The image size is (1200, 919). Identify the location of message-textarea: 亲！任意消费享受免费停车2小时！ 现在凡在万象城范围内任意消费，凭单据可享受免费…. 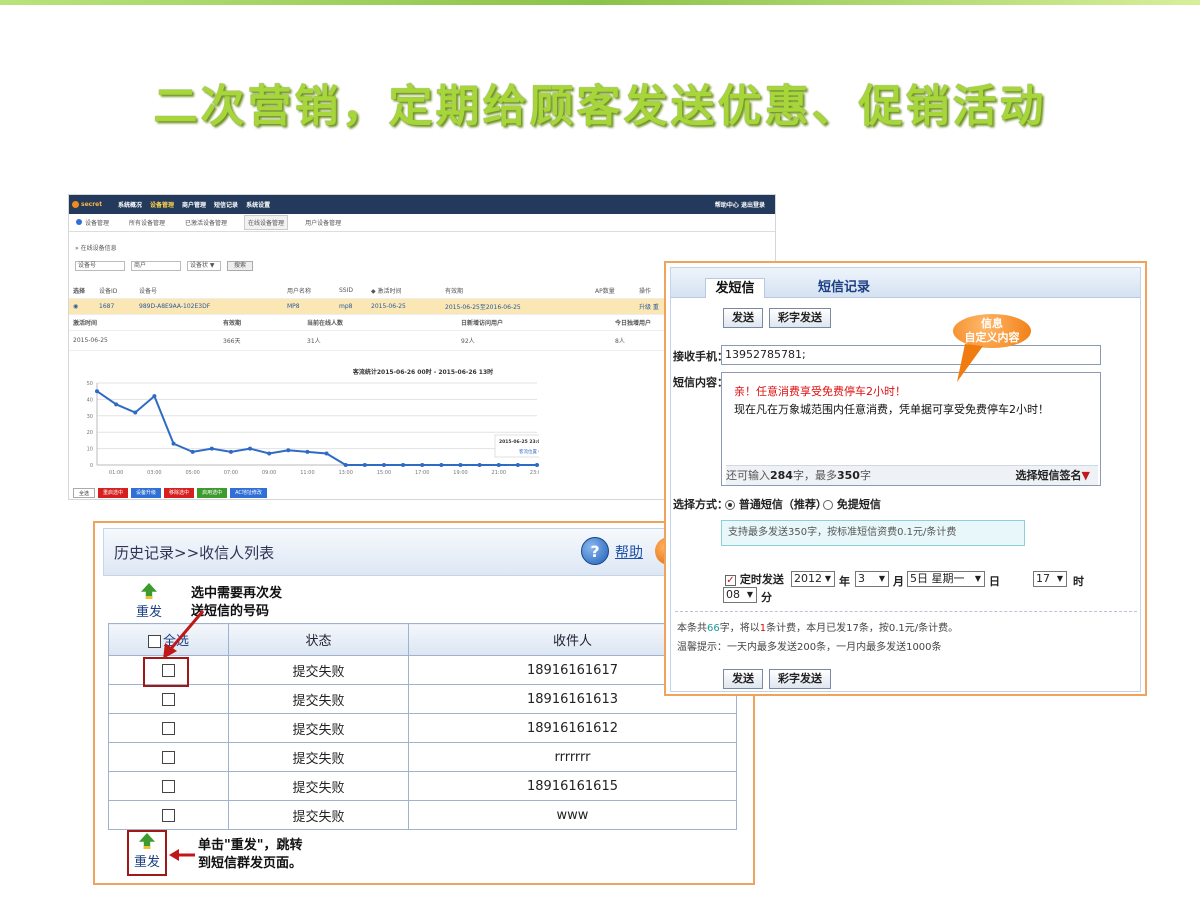
(911, 429).